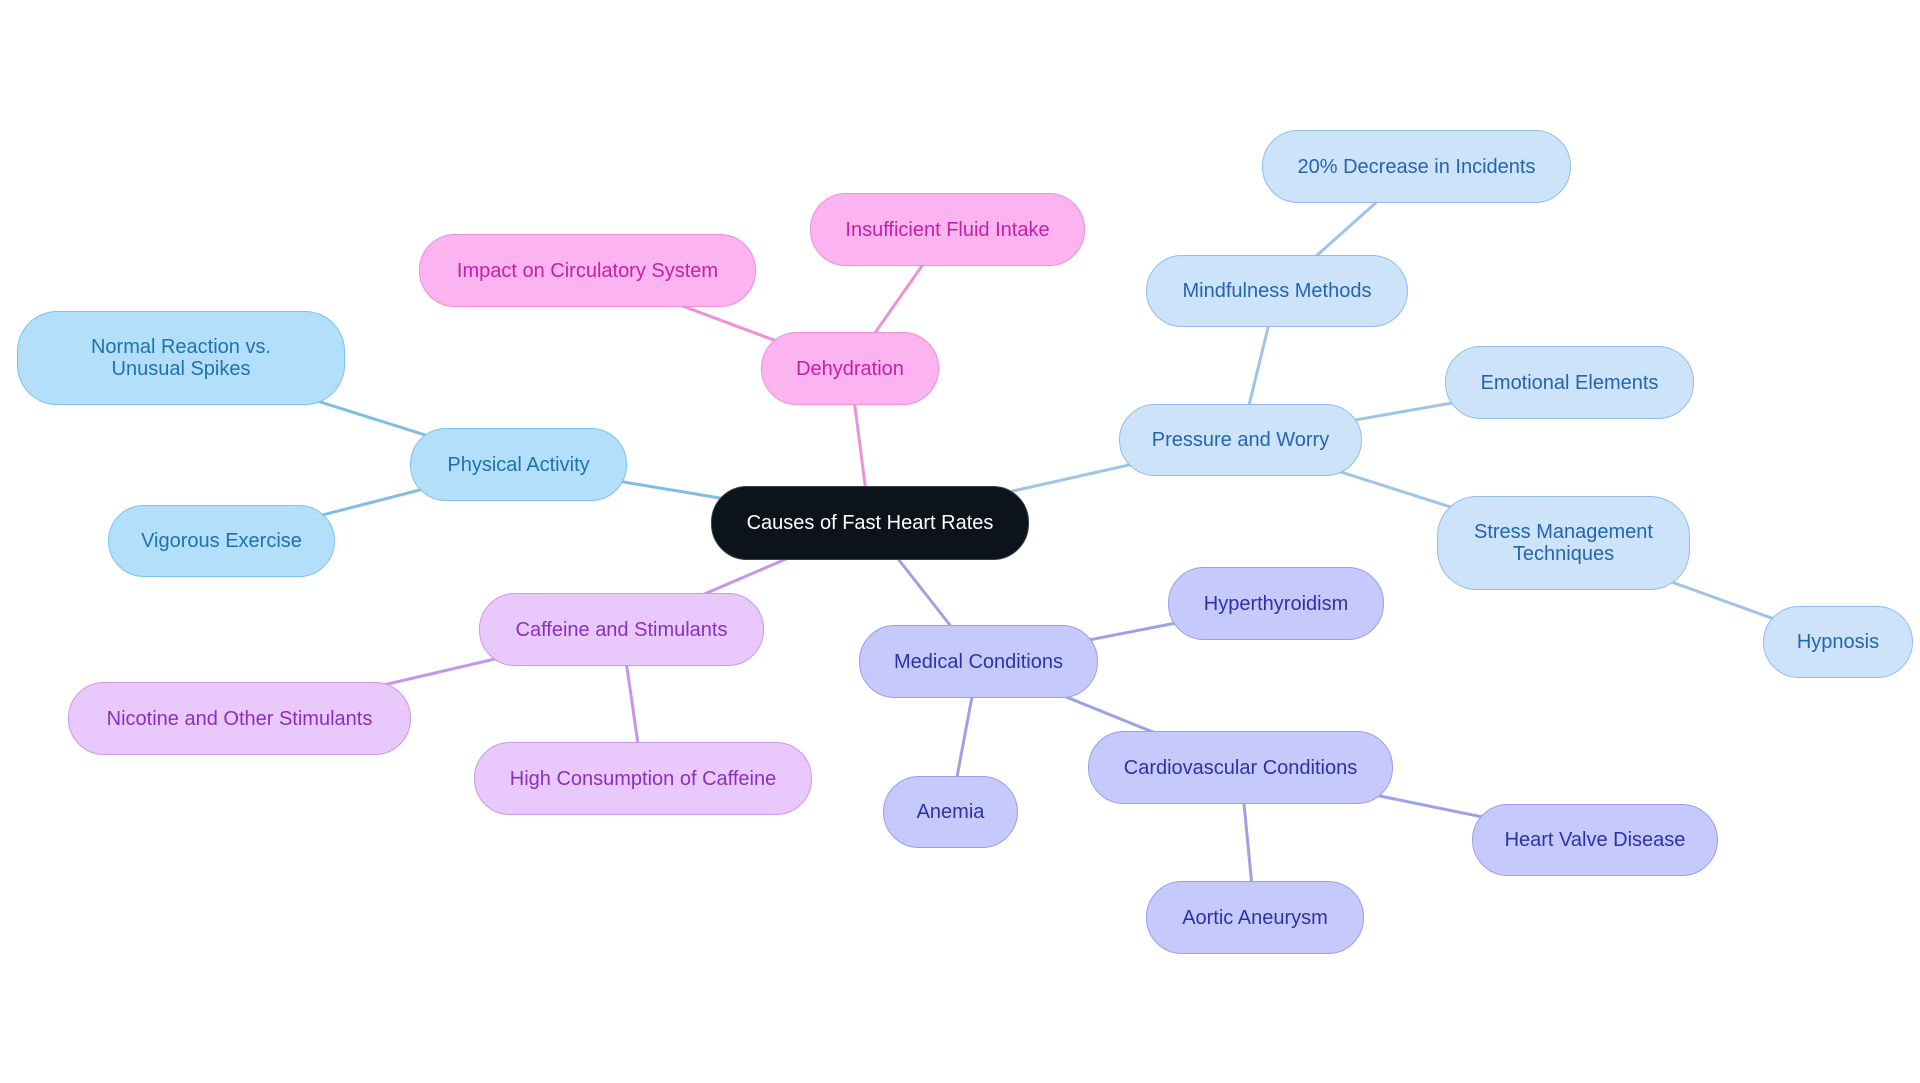  I want to click on node-label: Hypnosis, so click(1838, 642).